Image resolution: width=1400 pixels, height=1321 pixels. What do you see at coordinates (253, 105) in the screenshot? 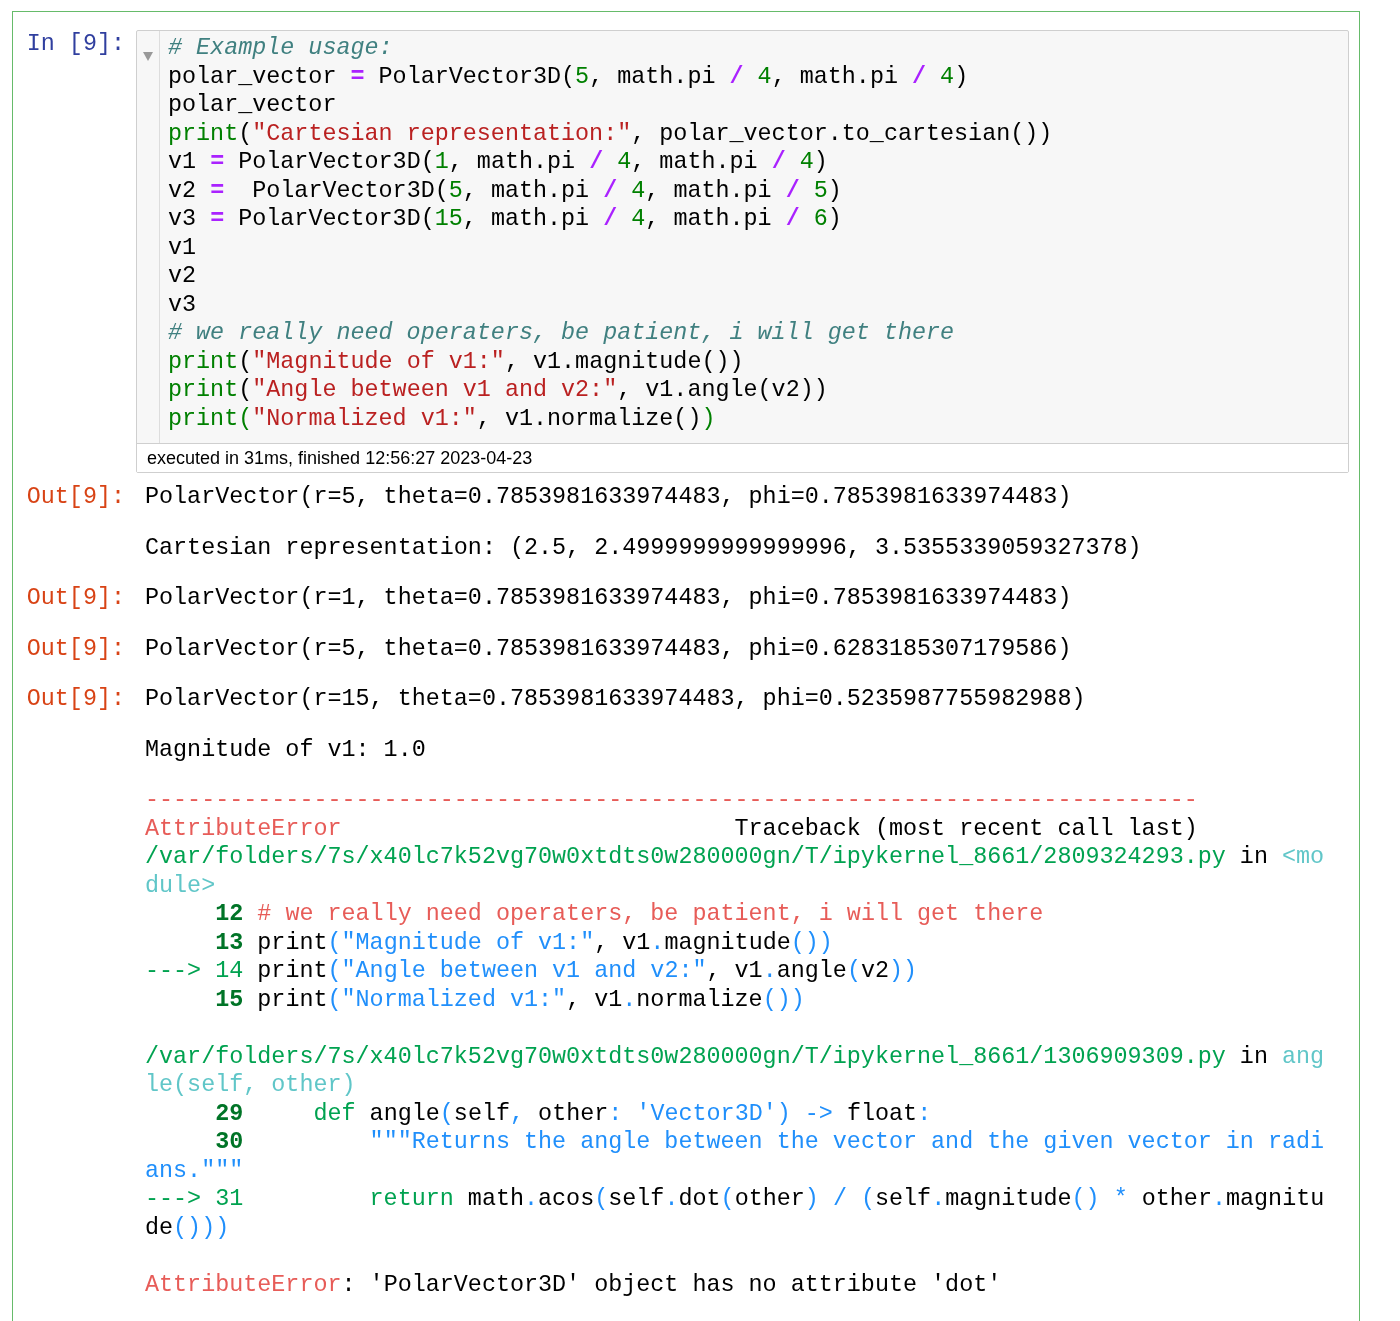
I see `code-line: polar_vector` at bounding box center [253, 105].